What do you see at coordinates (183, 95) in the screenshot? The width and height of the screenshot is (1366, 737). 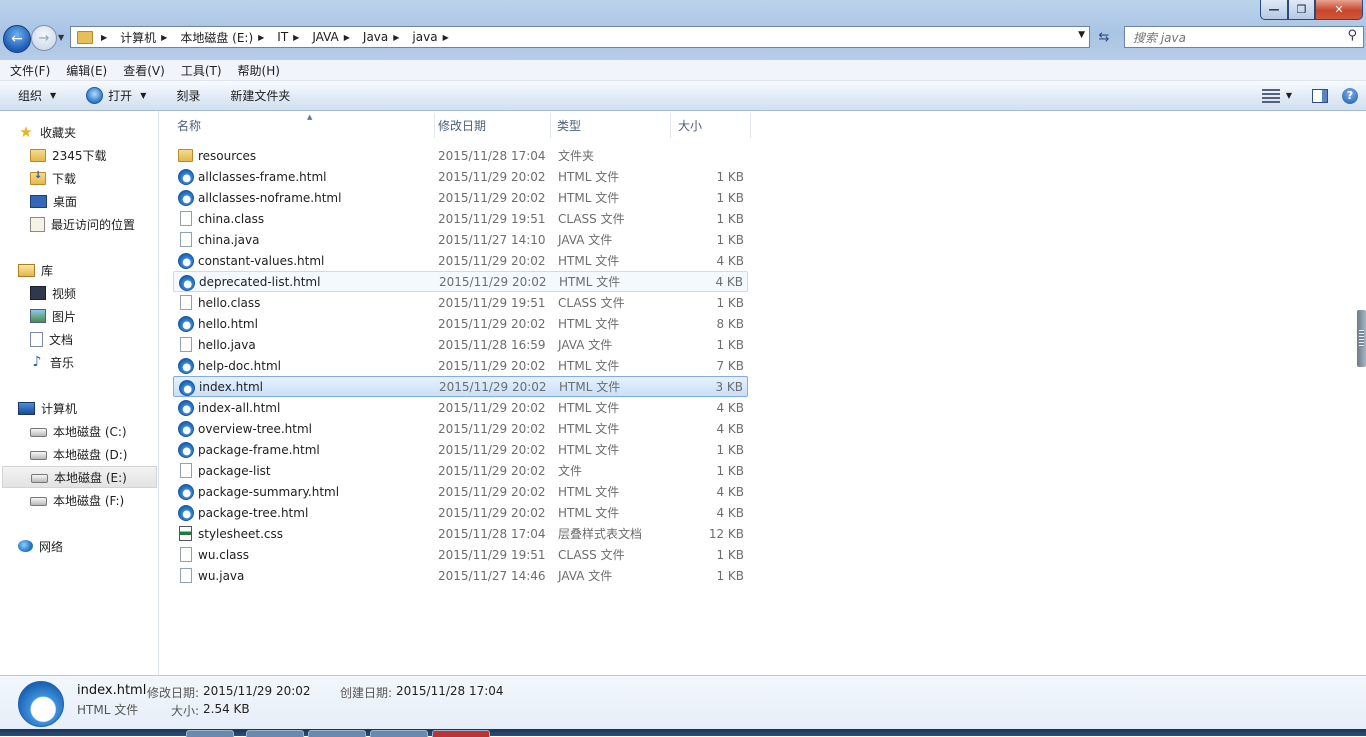 I see `burn-button: 刻录` at bounding box center [183, 95].